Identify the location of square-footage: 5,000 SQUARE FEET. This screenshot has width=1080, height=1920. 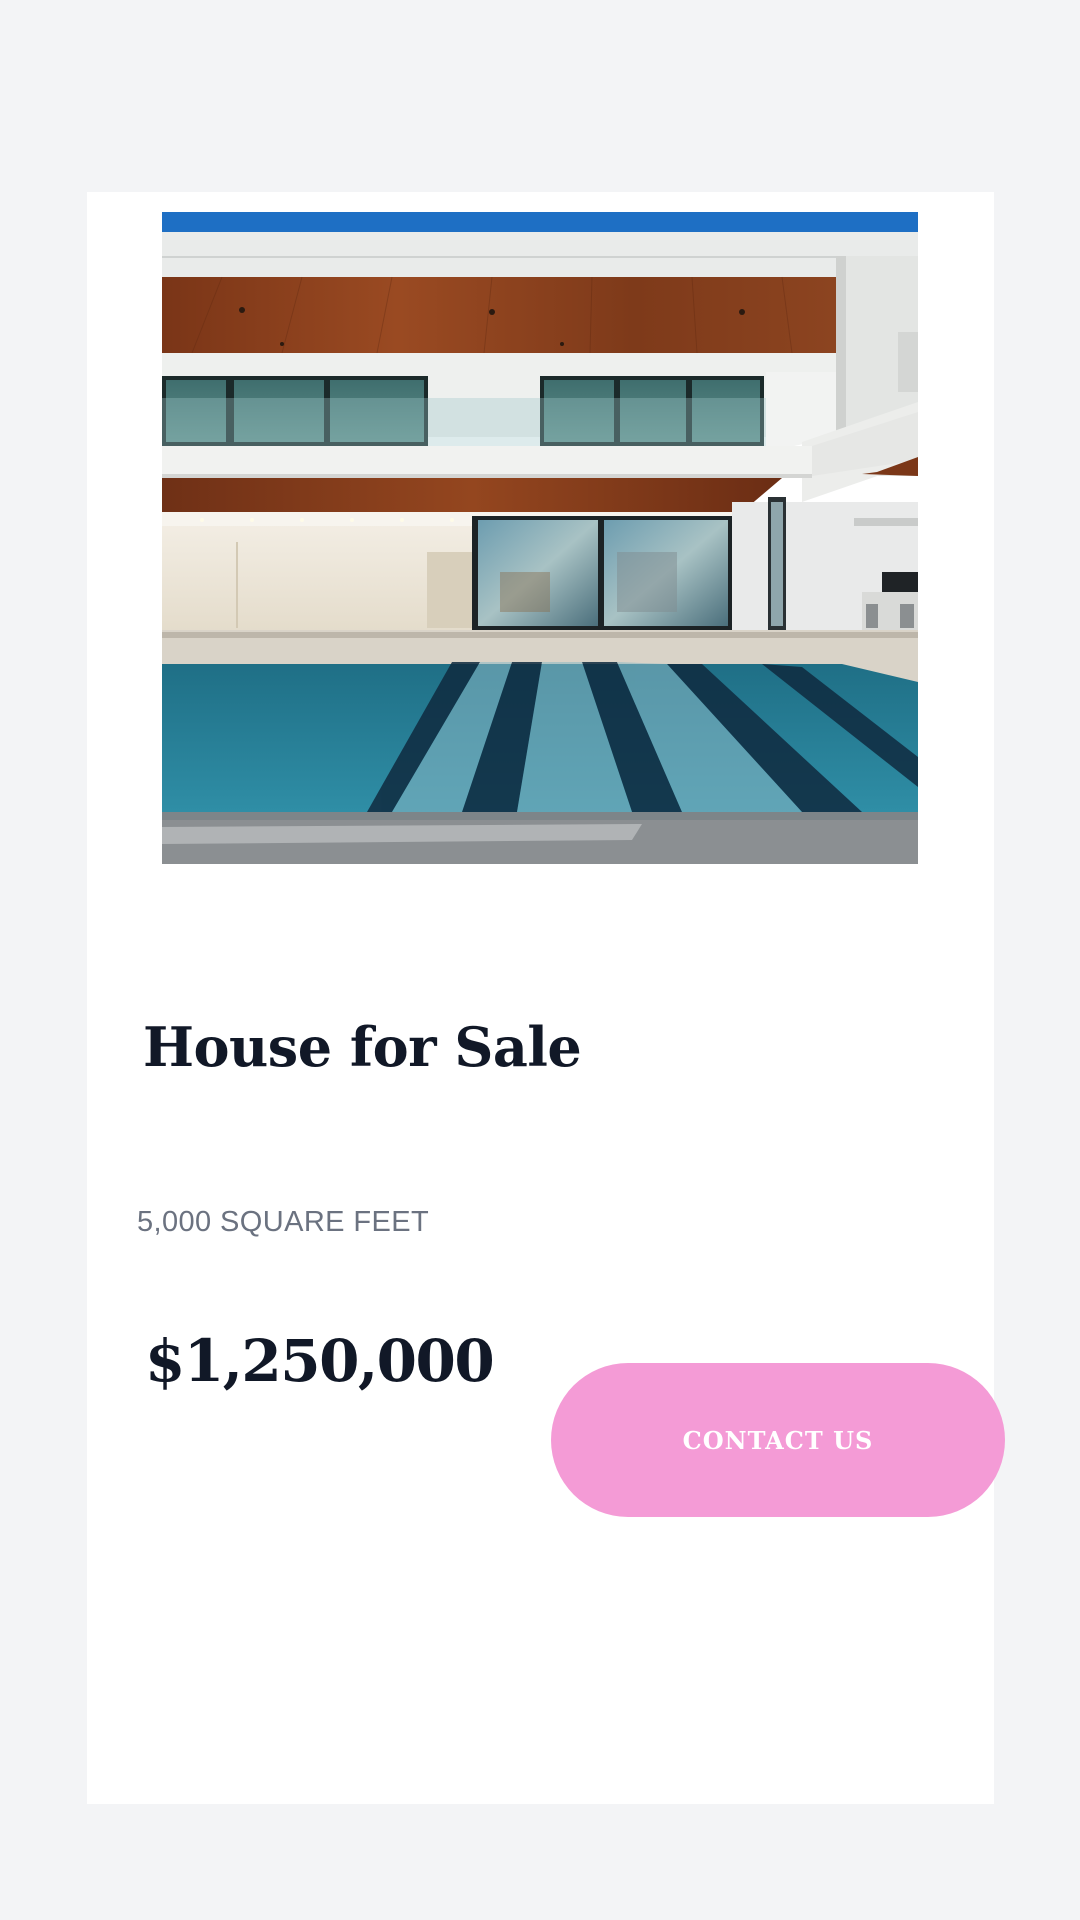
(283, 1222).